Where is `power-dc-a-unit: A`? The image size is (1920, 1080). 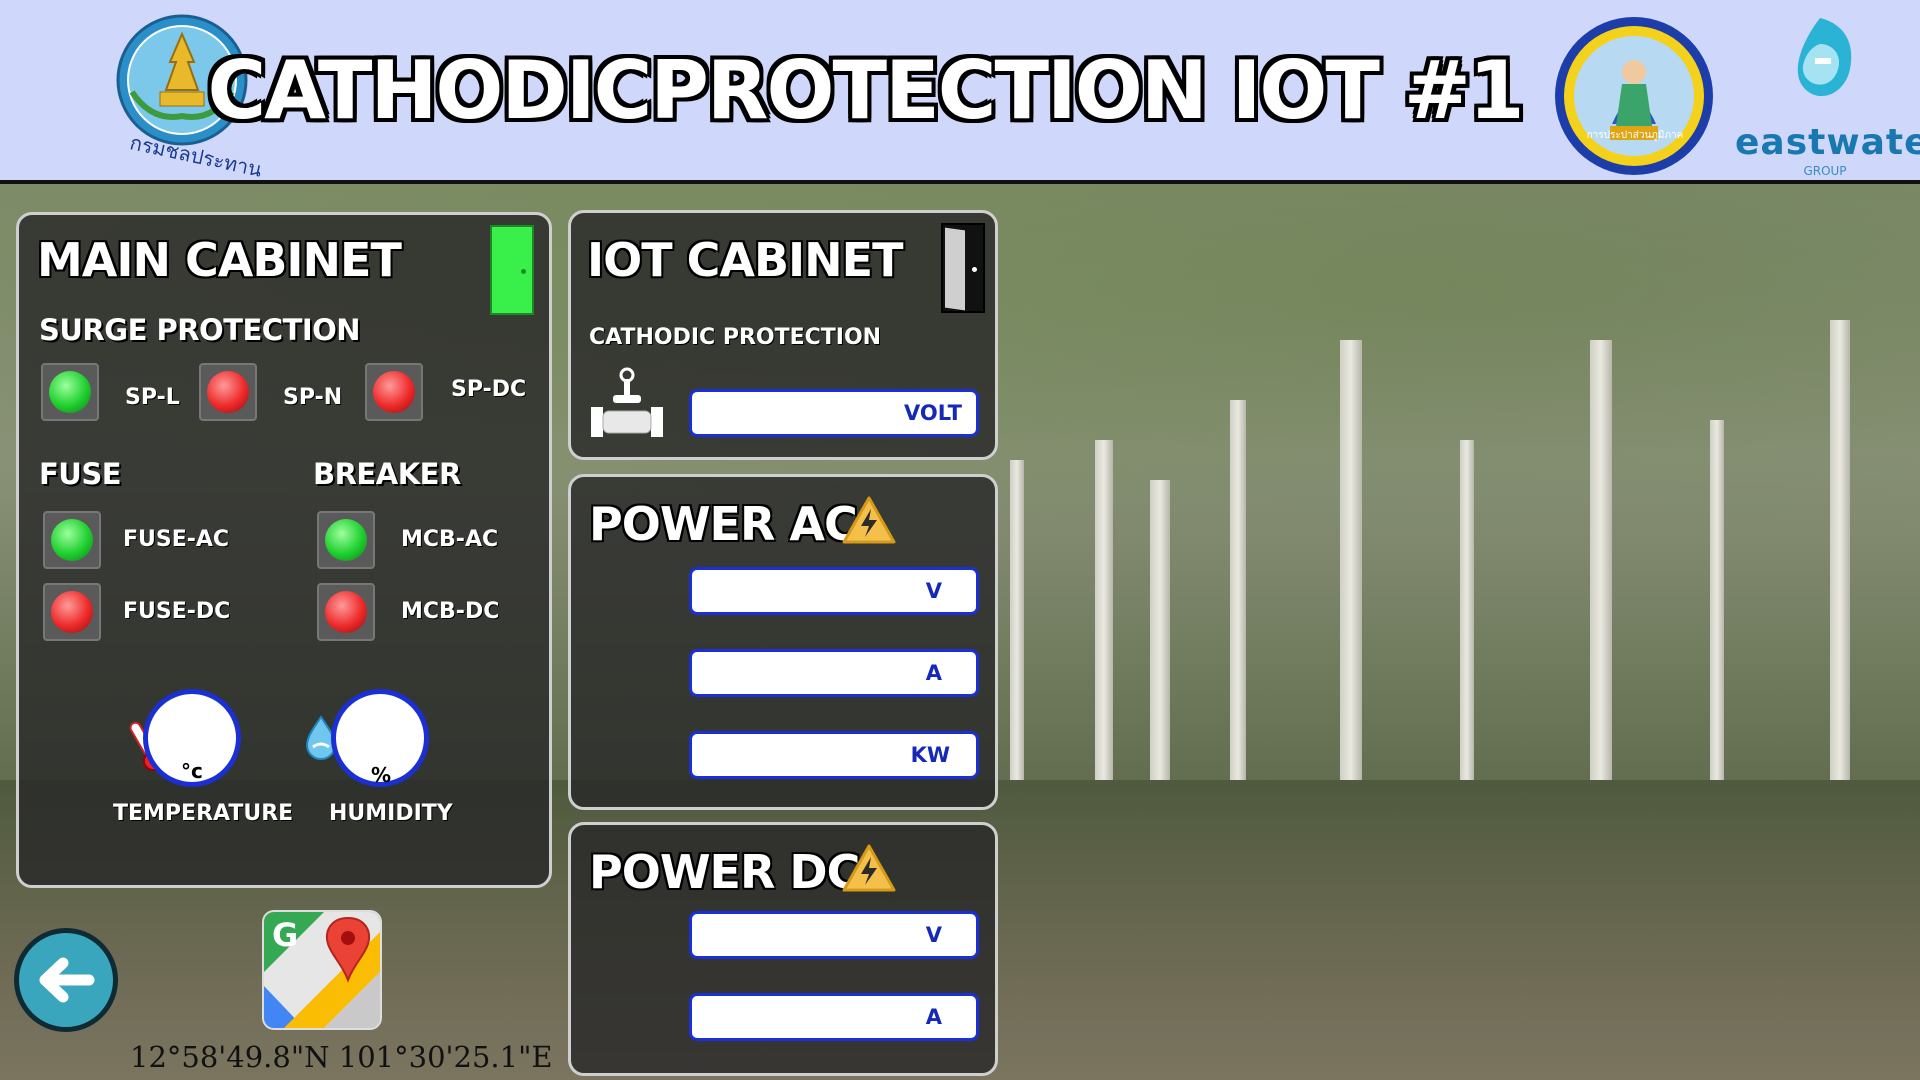
power-dc-a-unit: A is located at coordinates (933, 1017).